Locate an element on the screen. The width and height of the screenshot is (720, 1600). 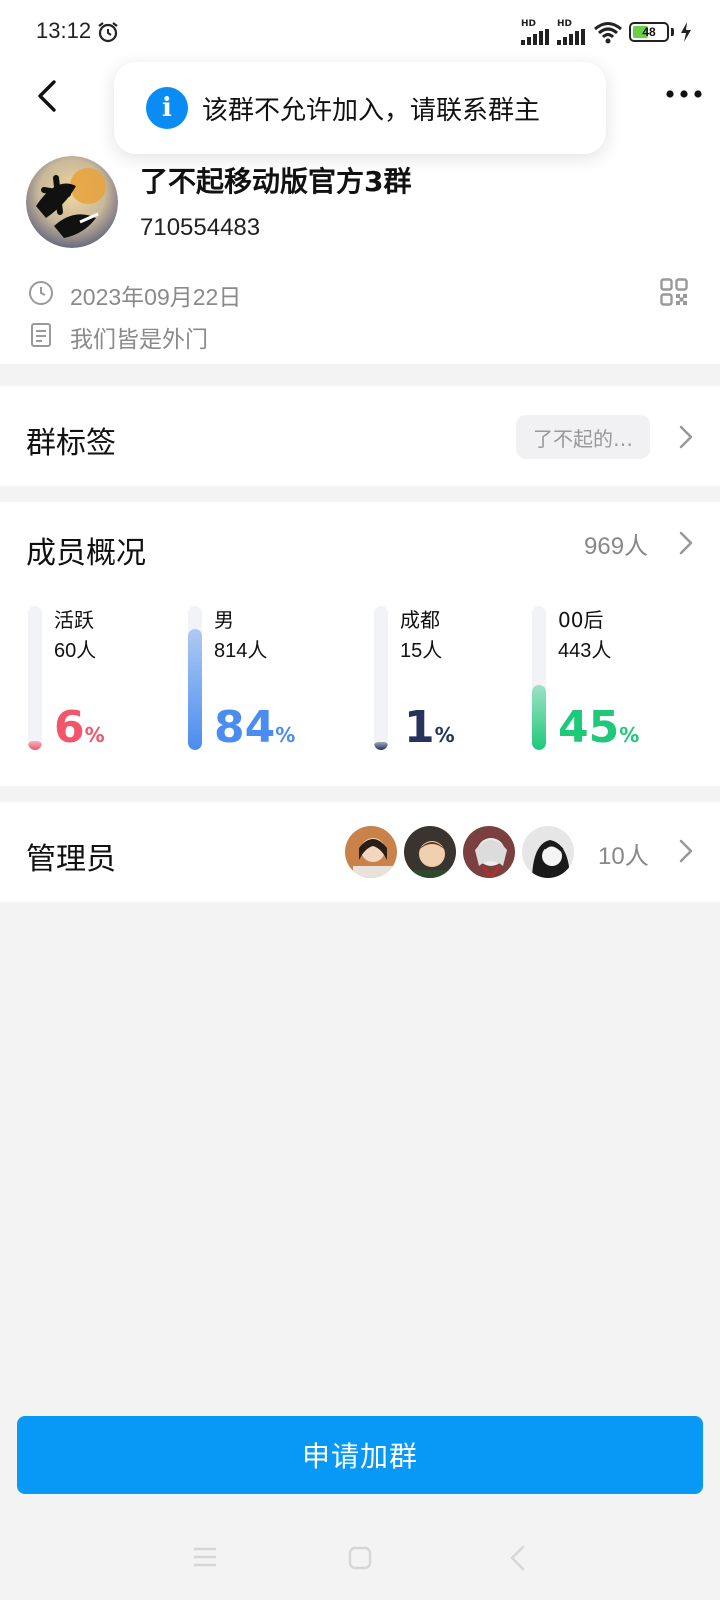
wifi-icon is located at coordinates (608, 33).